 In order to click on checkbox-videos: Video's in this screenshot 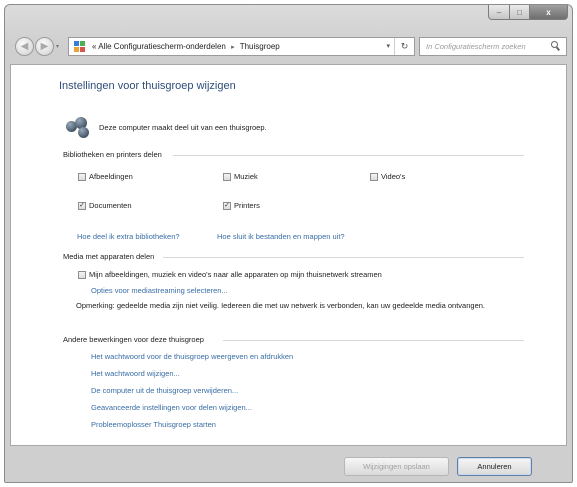, I will do `click(387, 176)`.